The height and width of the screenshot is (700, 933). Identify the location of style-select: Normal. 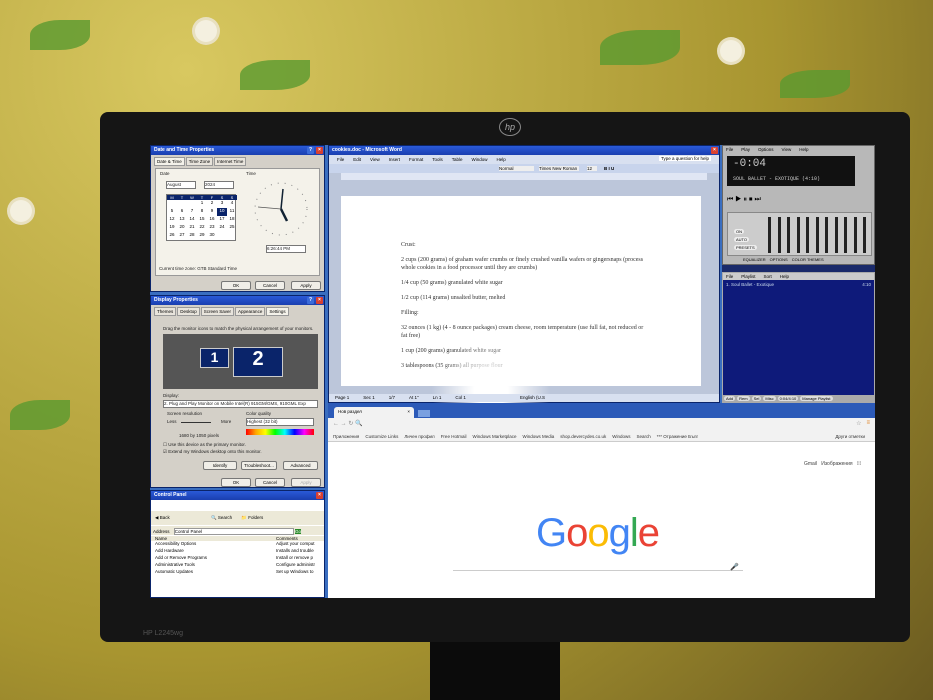
(516, 168).